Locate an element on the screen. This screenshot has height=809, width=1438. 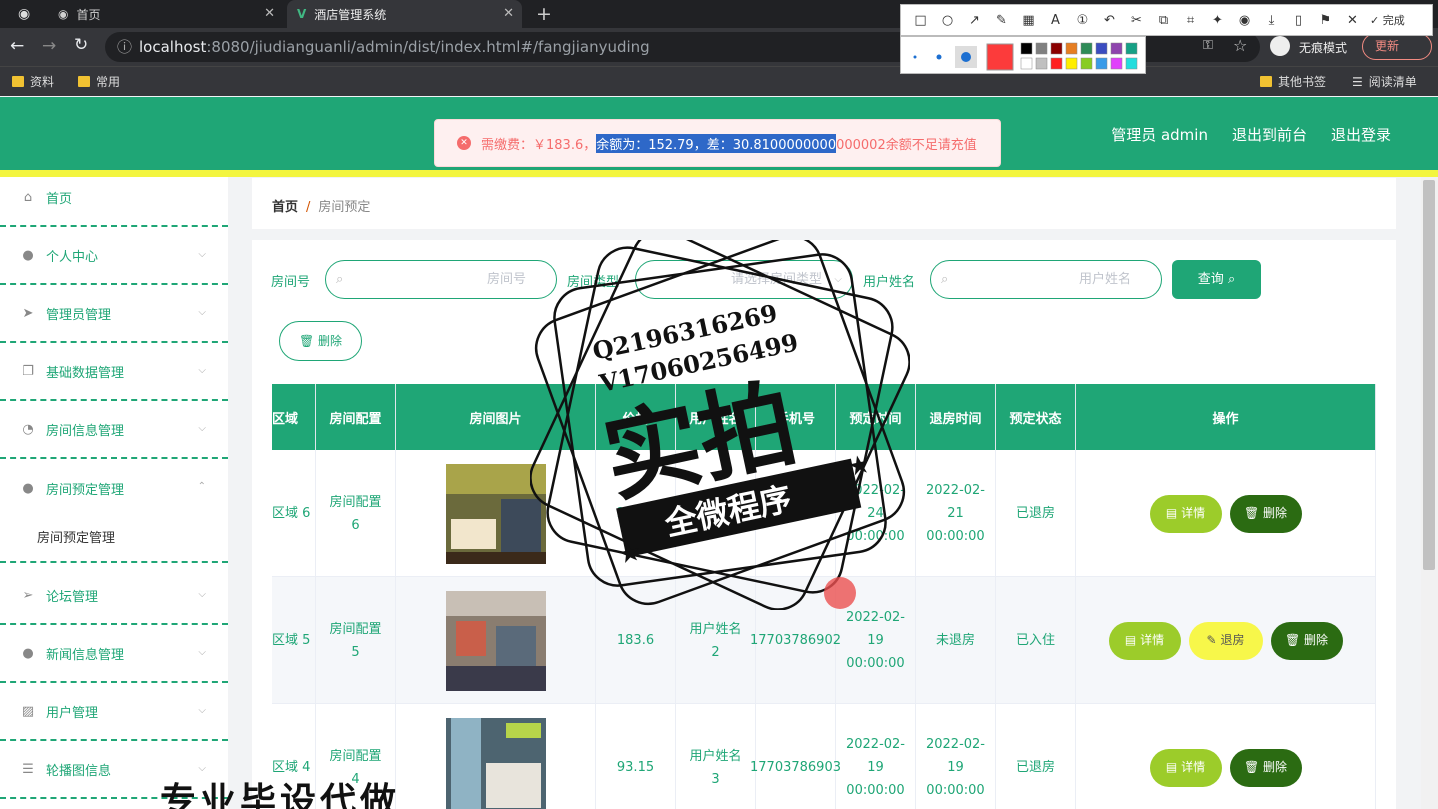
breadcrumb-home: 首页 is located at coordinates (285, 207).